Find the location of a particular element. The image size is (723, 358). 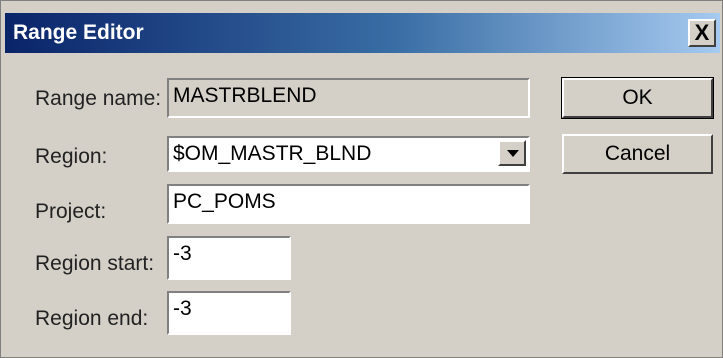

region-select: $OM_MASTR_BLND is located at coordinates (348, 154).